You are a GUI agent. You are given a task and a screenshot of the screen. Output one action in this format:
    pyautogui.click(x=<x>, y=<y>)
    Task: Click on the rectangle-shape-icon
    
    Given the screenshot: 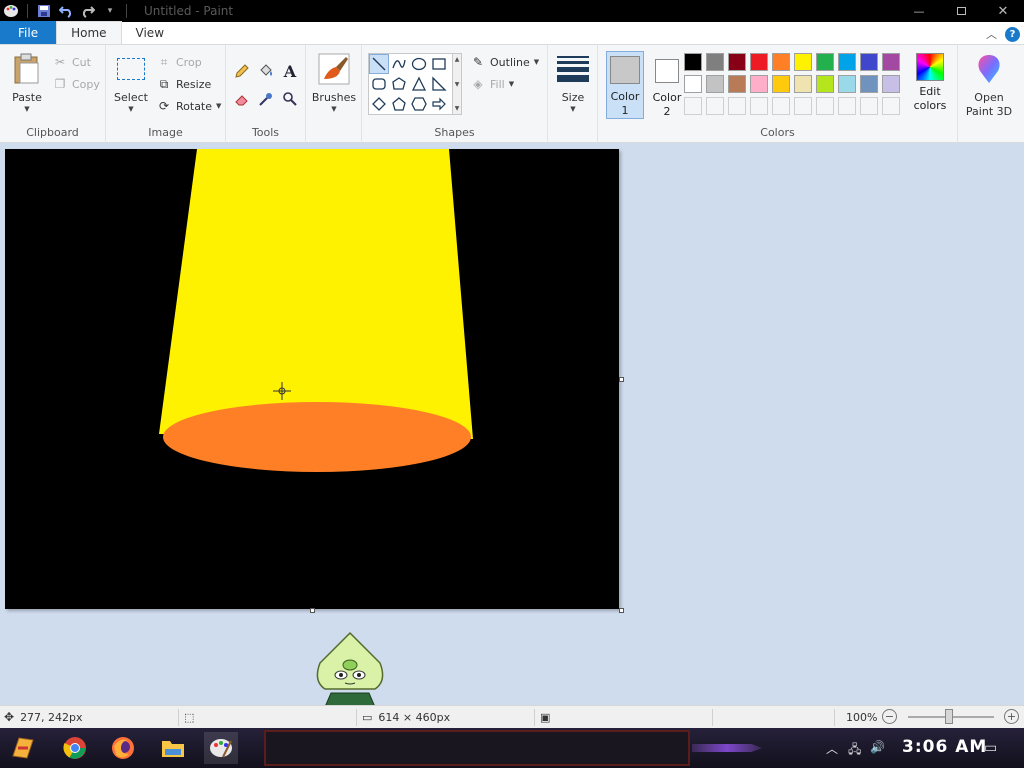 What is the action you would take?
    pyautogui.click(x=439, y=64)
    